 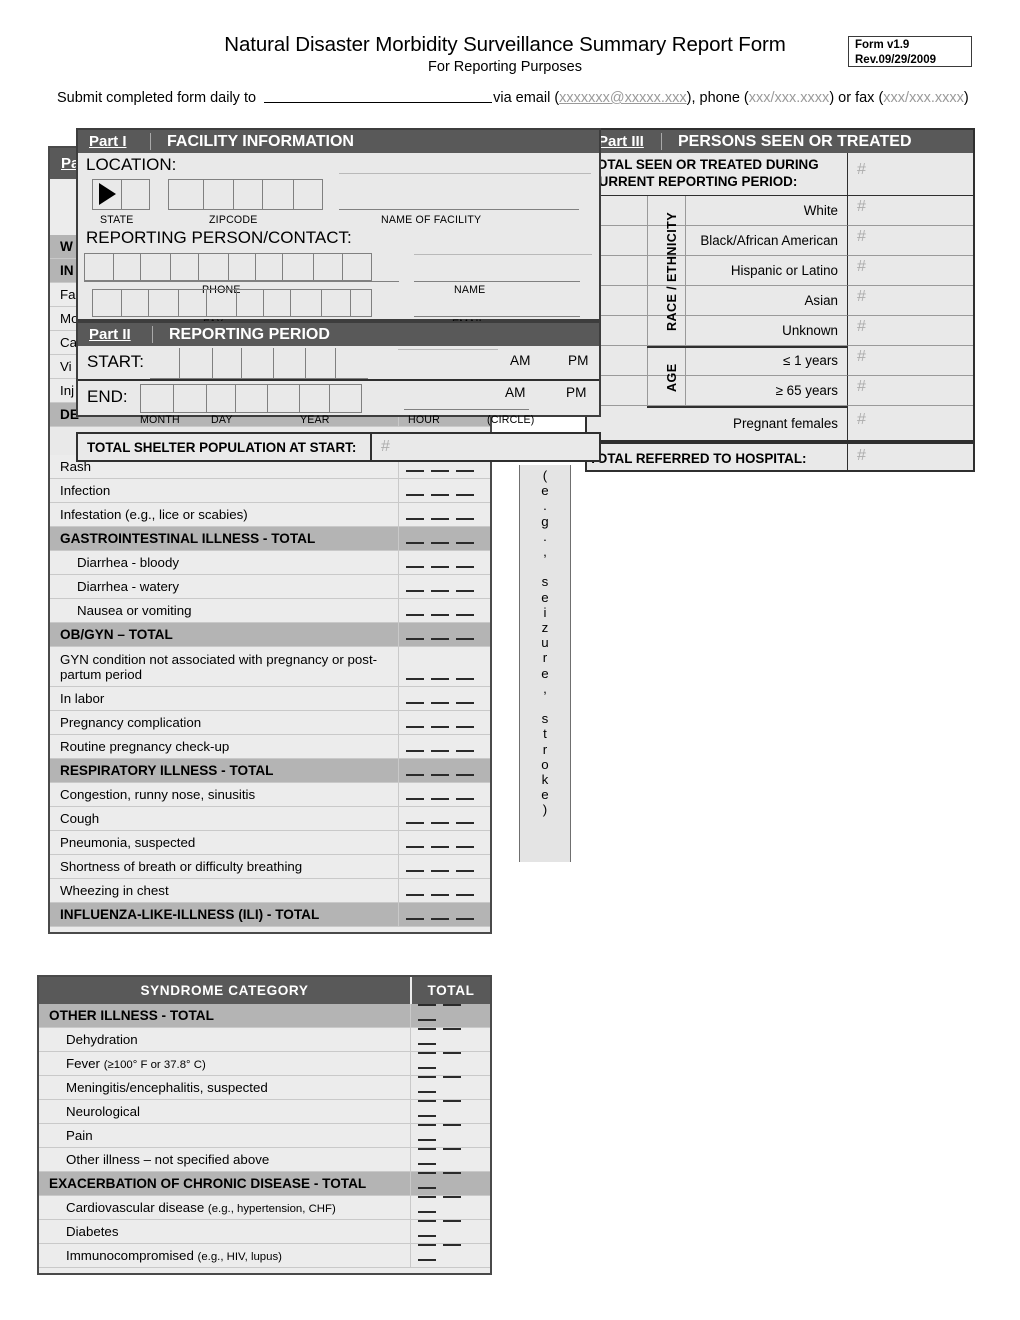 What do you see at coordinates (545, 521) in the screenshot?
I see `overflow-char: g` at bounding box center [545, 521].